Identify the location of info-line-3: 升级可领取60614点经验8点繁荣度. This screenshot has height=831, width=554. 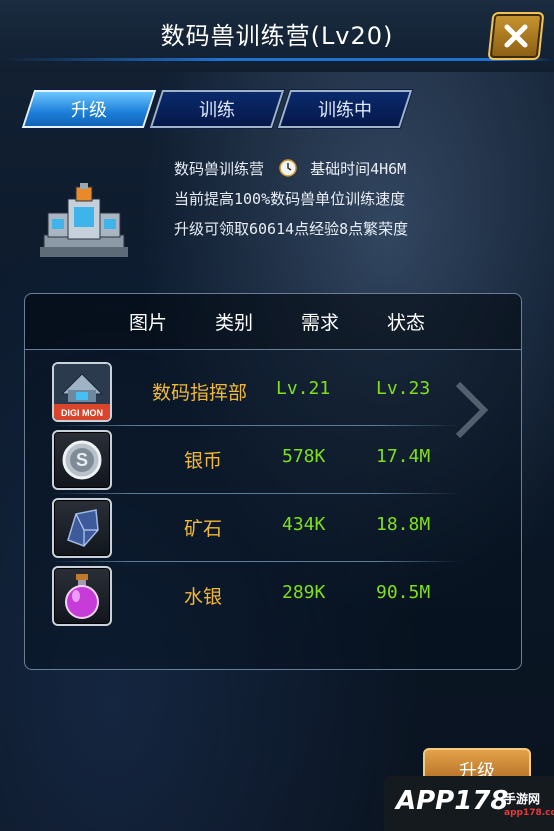
(291, 229).